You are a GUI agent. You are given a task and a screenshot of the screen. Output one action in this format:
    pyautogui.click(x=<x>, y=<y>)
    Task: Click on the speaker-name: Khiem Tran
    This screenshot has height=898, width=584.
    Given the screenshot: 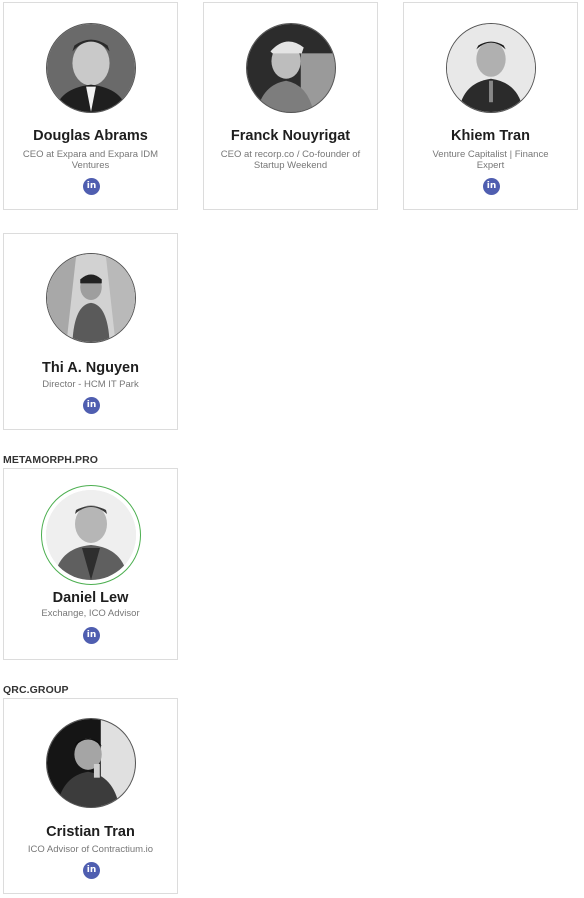 What is the action you would take?
    pyautogui.click(x=490, y=136)
    